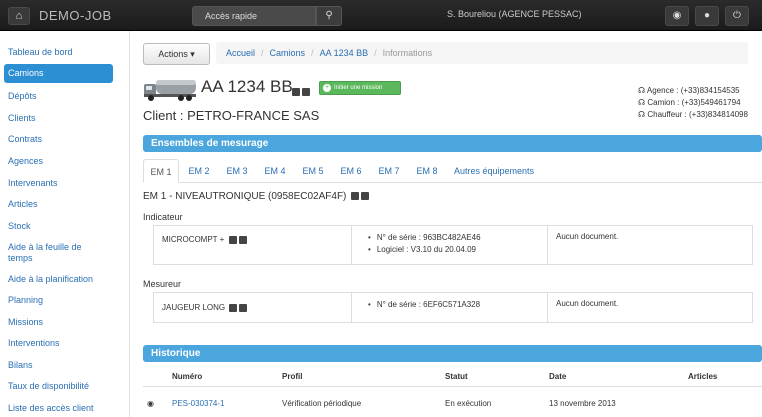 The height and width of the screenshot is (417, 762). Describe the element at coordinates (514, 14) in the screenshot. I see `user-label: S. Boureliou (AGENCE PESSAC)` at that location.